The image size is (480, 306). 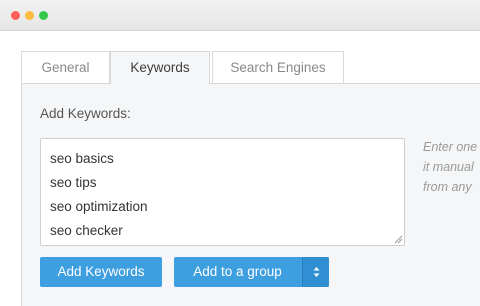 What do you see at coordinates (29, 15) in the screenshot?
I see `minimize-window-button` at bounding box center [29, 15].